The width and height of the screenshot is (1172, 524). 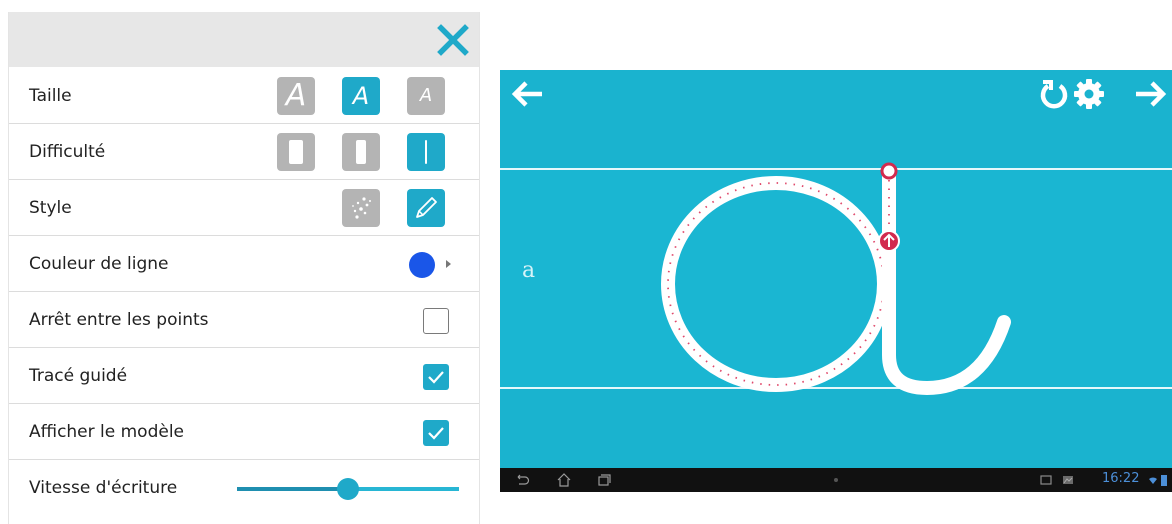 I want to click on slider-thumb, so click(x=348, y=489).